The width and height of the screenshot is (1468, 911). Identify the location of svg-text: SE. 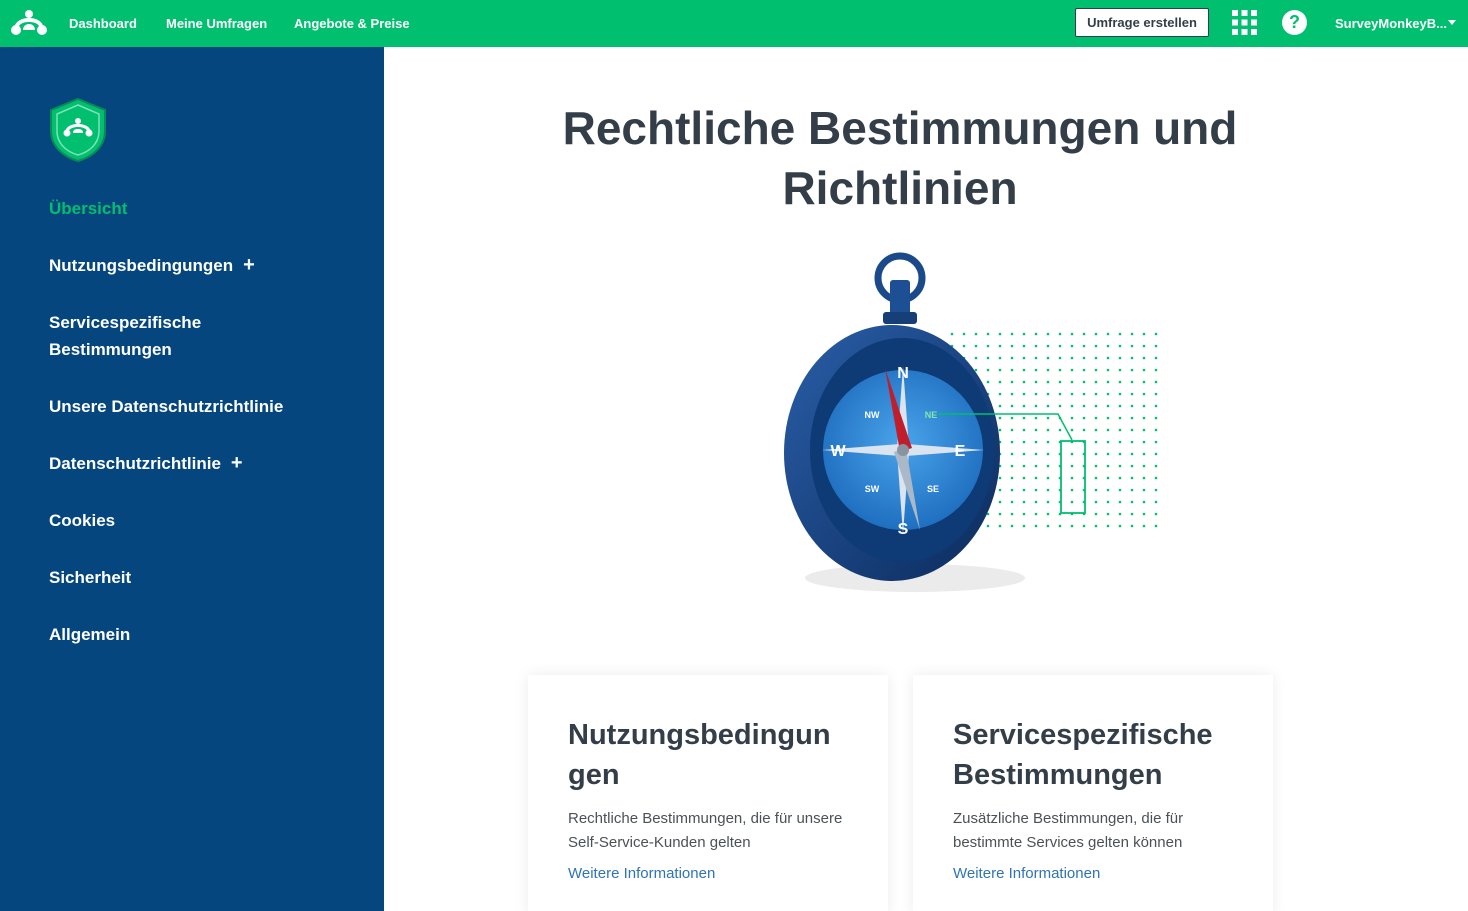
(933, 489).